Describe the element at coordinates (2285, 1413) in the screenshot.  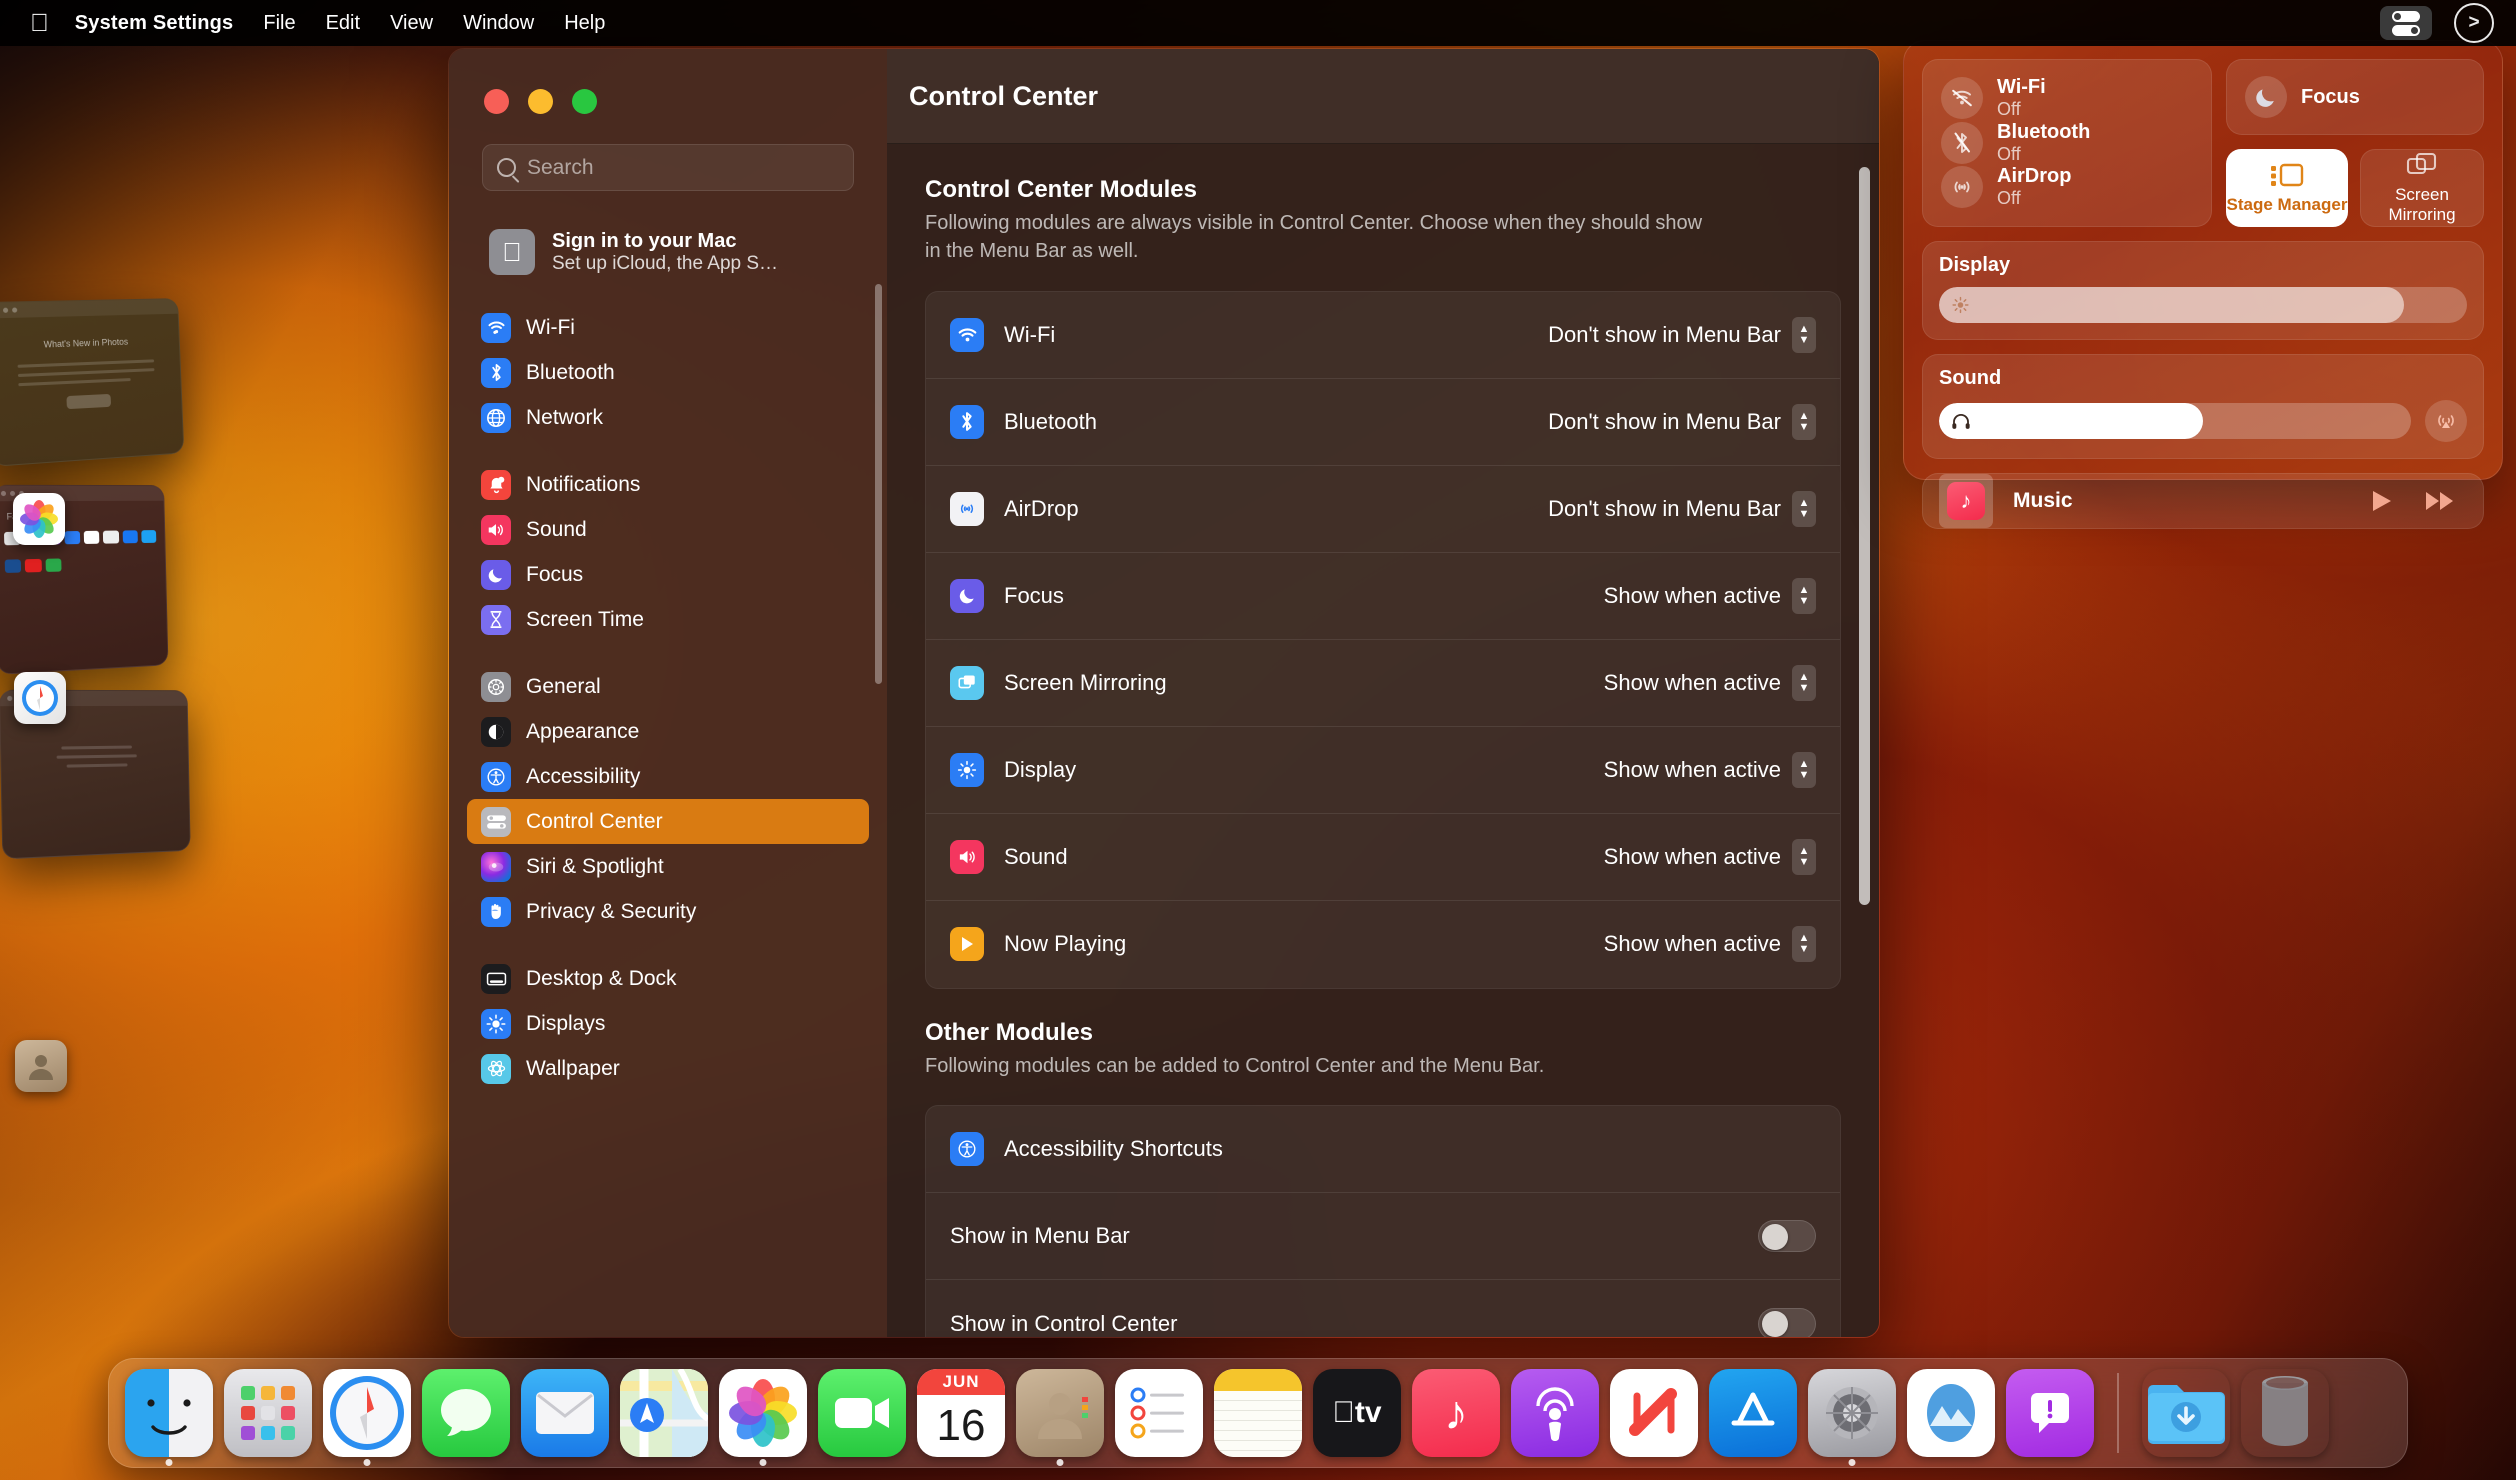
I see `dock-item-trash` at that location.